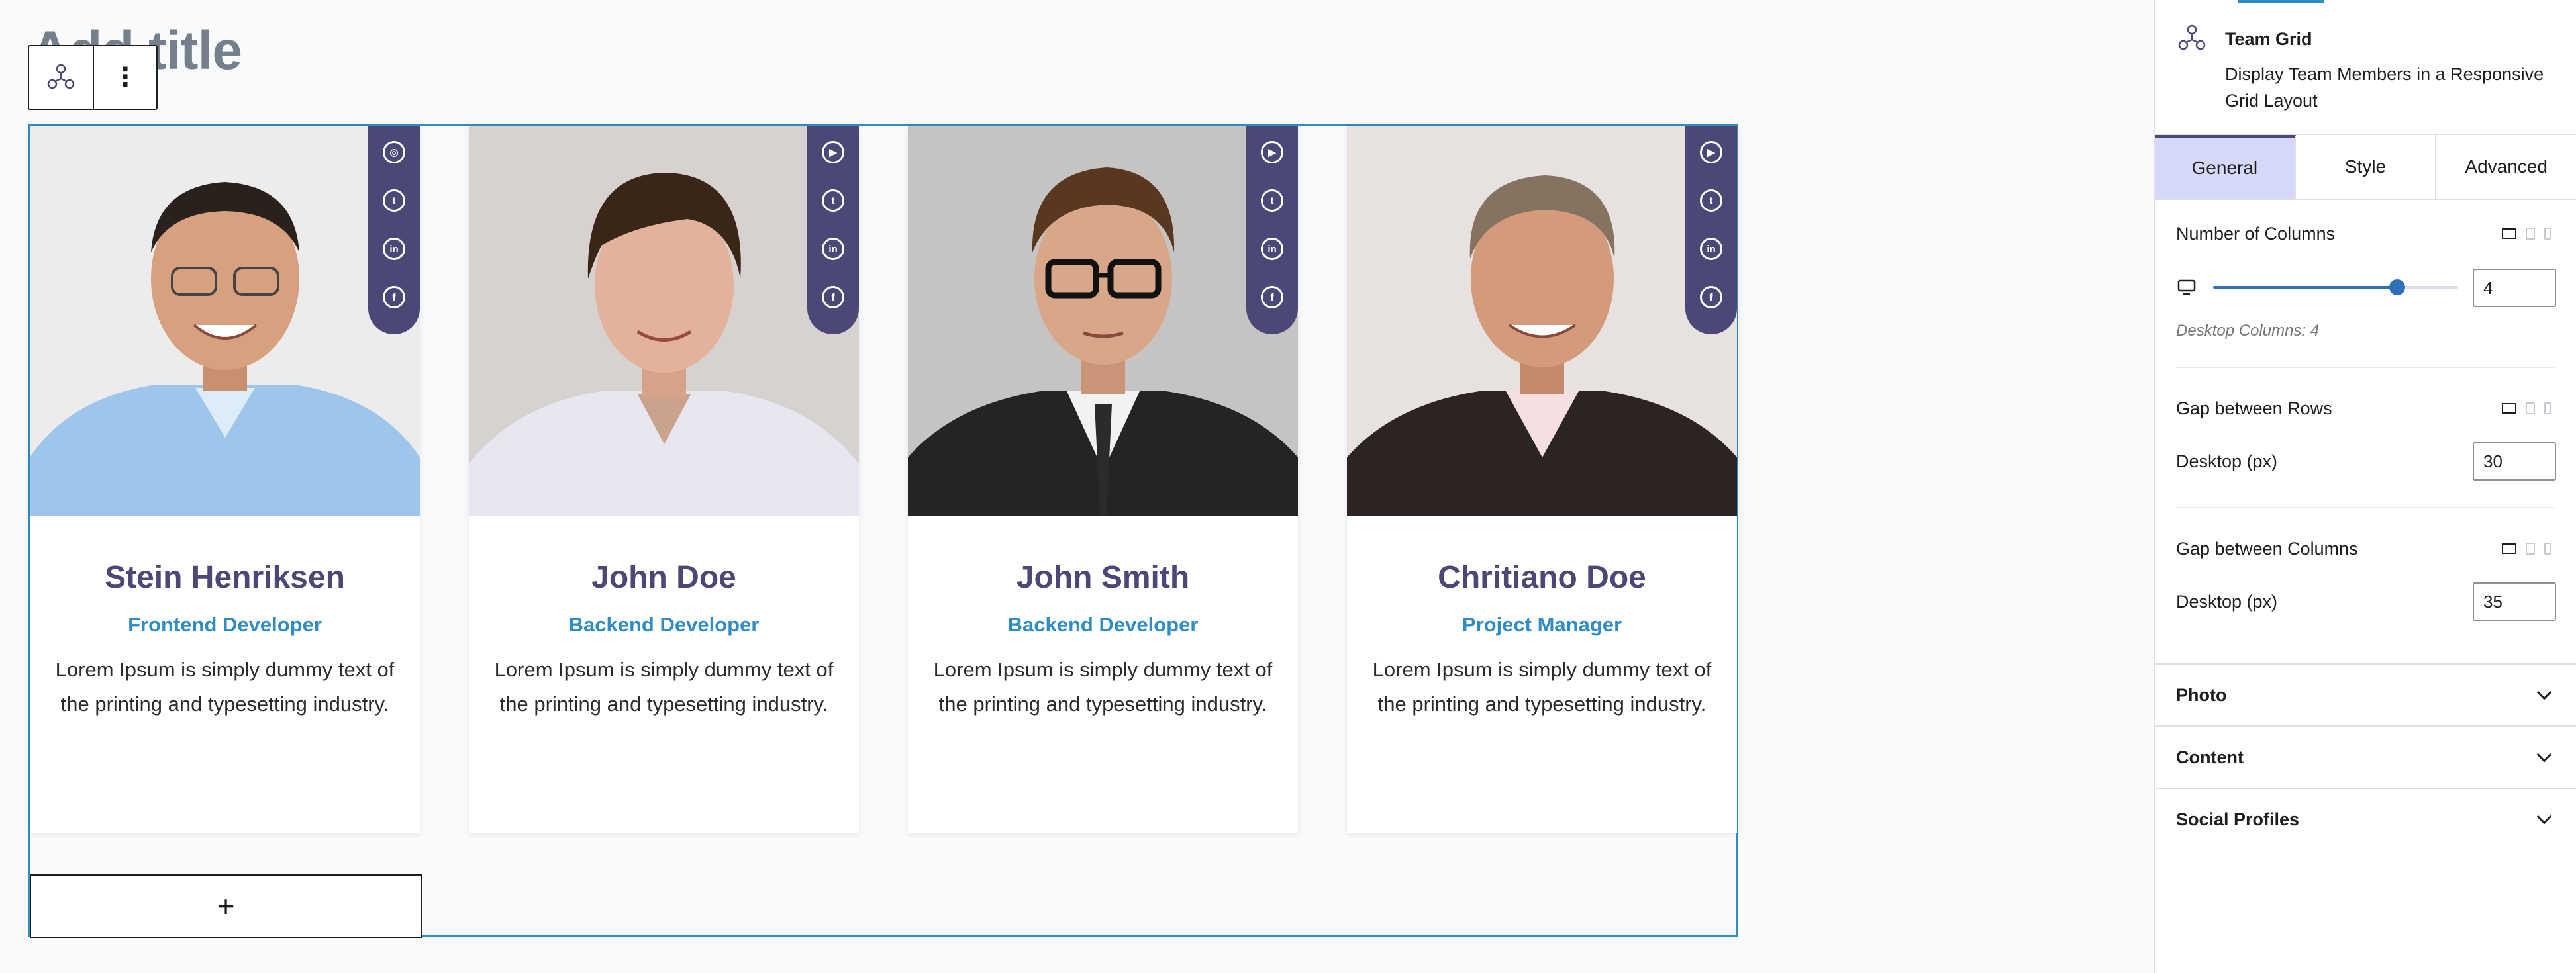  What do you see at coordinates (2365, 756) in the screenshot?
I see `content-accordion: Content` at bounding box center [2365, 756].